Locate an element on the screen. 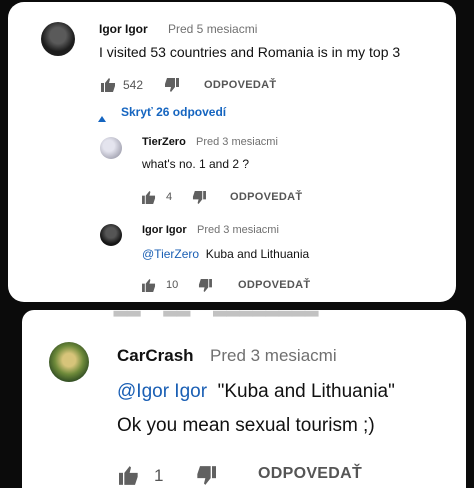 Image resolution: width=474 pixels, height=488 pixels. reply-text-body: Kuba and Lithuania is located at coordinates (257, 254).